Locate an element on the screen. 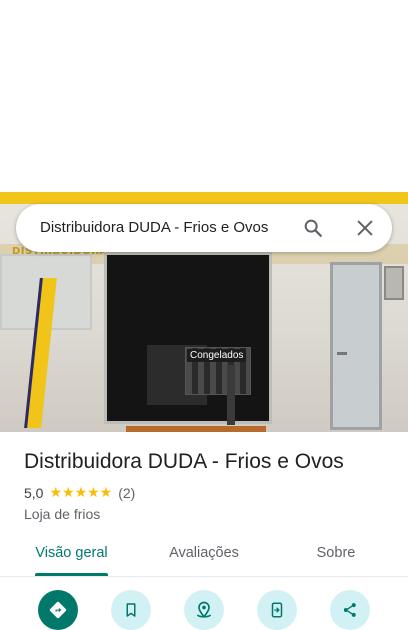 This screenshot has width=408, height=630. action-bar is located at coordinates (204, 610).